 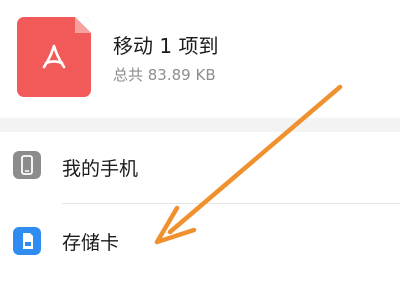 I want to click on pdf-symbol-icon, so click(x=54, y=56).